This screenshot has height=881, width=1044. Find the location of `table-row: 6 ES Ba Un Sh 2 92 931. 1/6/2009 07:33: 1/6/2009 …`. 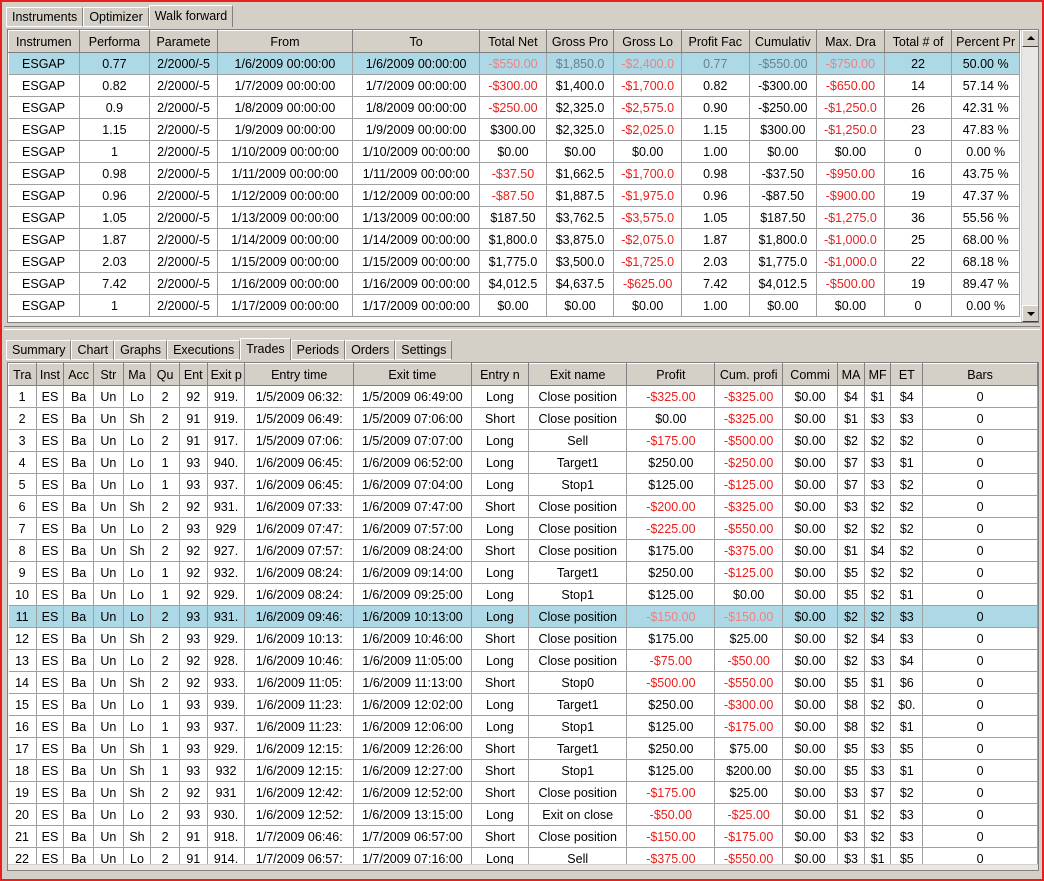

table-row: 6 ES Ba Un Sh 2 92 931. 1/6/2009 07:33: 1/6/2009 … is located at coordinates (523, 506).